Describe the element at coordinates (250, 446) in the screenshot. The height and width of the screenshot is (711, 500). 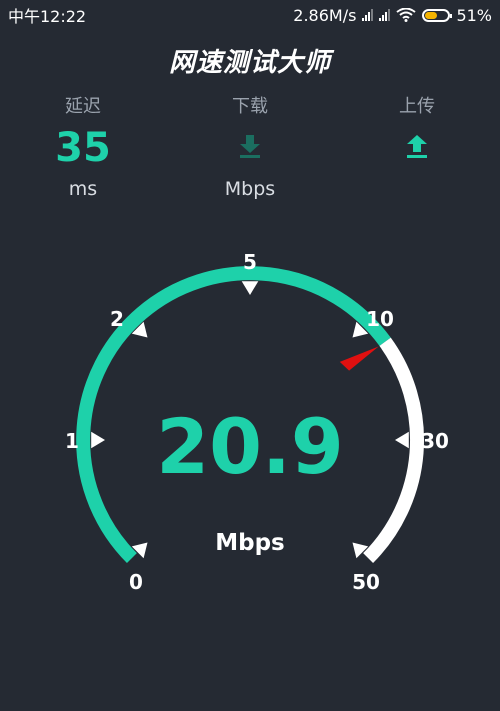
I see `speed-value: 20.9` at that location.